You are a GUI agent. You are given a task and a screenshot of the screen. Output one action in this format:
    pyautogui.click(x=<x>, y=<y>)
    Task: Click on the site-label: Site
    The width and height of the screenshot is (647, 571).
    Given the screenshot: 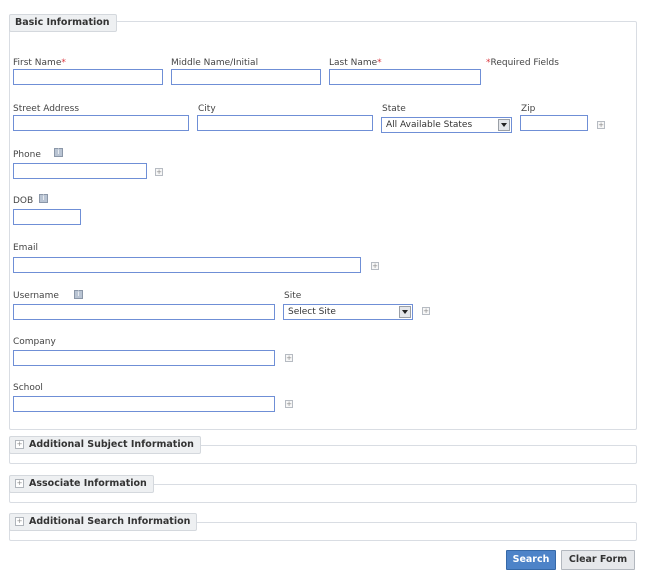 What is the action you would take?
    pyautogui.click(x=293, y=296)
    